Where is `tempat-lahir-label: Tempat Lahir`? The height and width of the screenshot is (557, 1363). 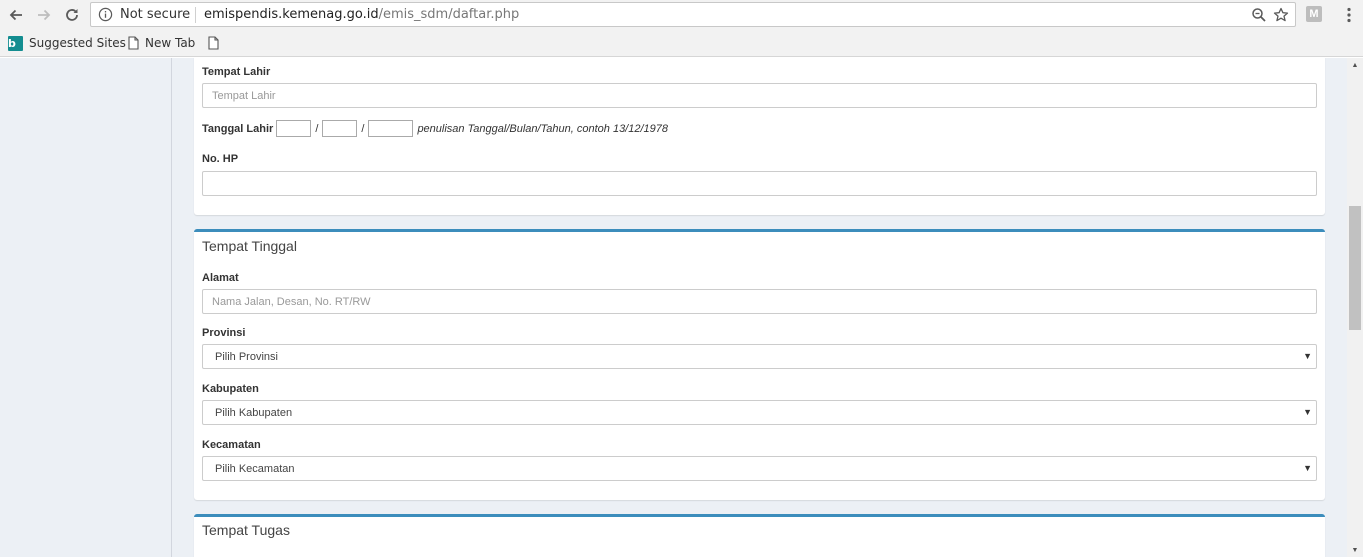 tempat-lahir-label: Tempat Lahir is located at coordinates (236, 72).